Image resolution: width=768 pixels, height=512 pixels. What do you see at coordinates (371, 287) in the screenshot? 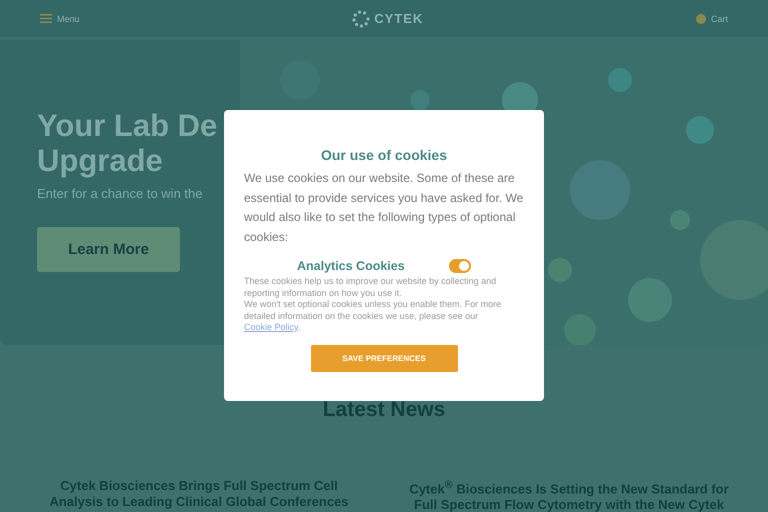
I see `option-description: These cookies help us to improve our website by collecting and reporting information on how you use it.` at bounding box center [371, 287].